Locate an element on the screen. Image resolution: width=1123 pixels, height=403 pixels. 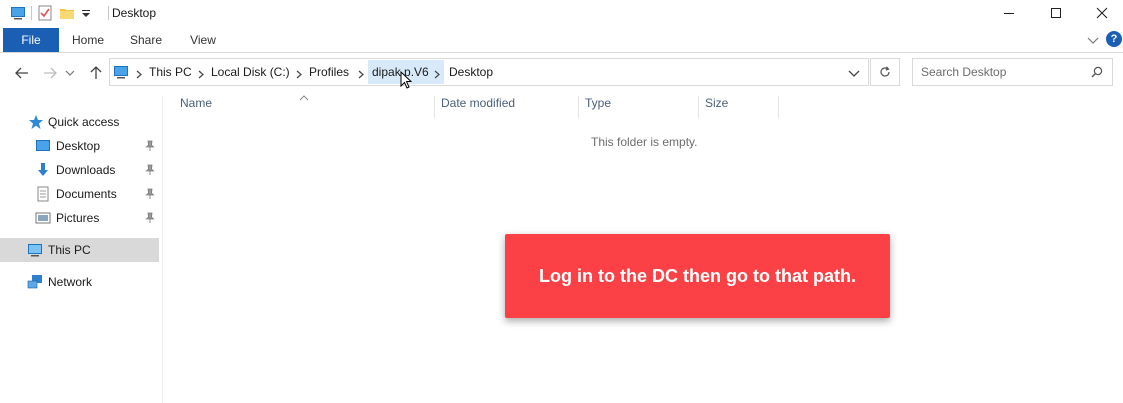
forward-button is located at coordinates (50, 73).